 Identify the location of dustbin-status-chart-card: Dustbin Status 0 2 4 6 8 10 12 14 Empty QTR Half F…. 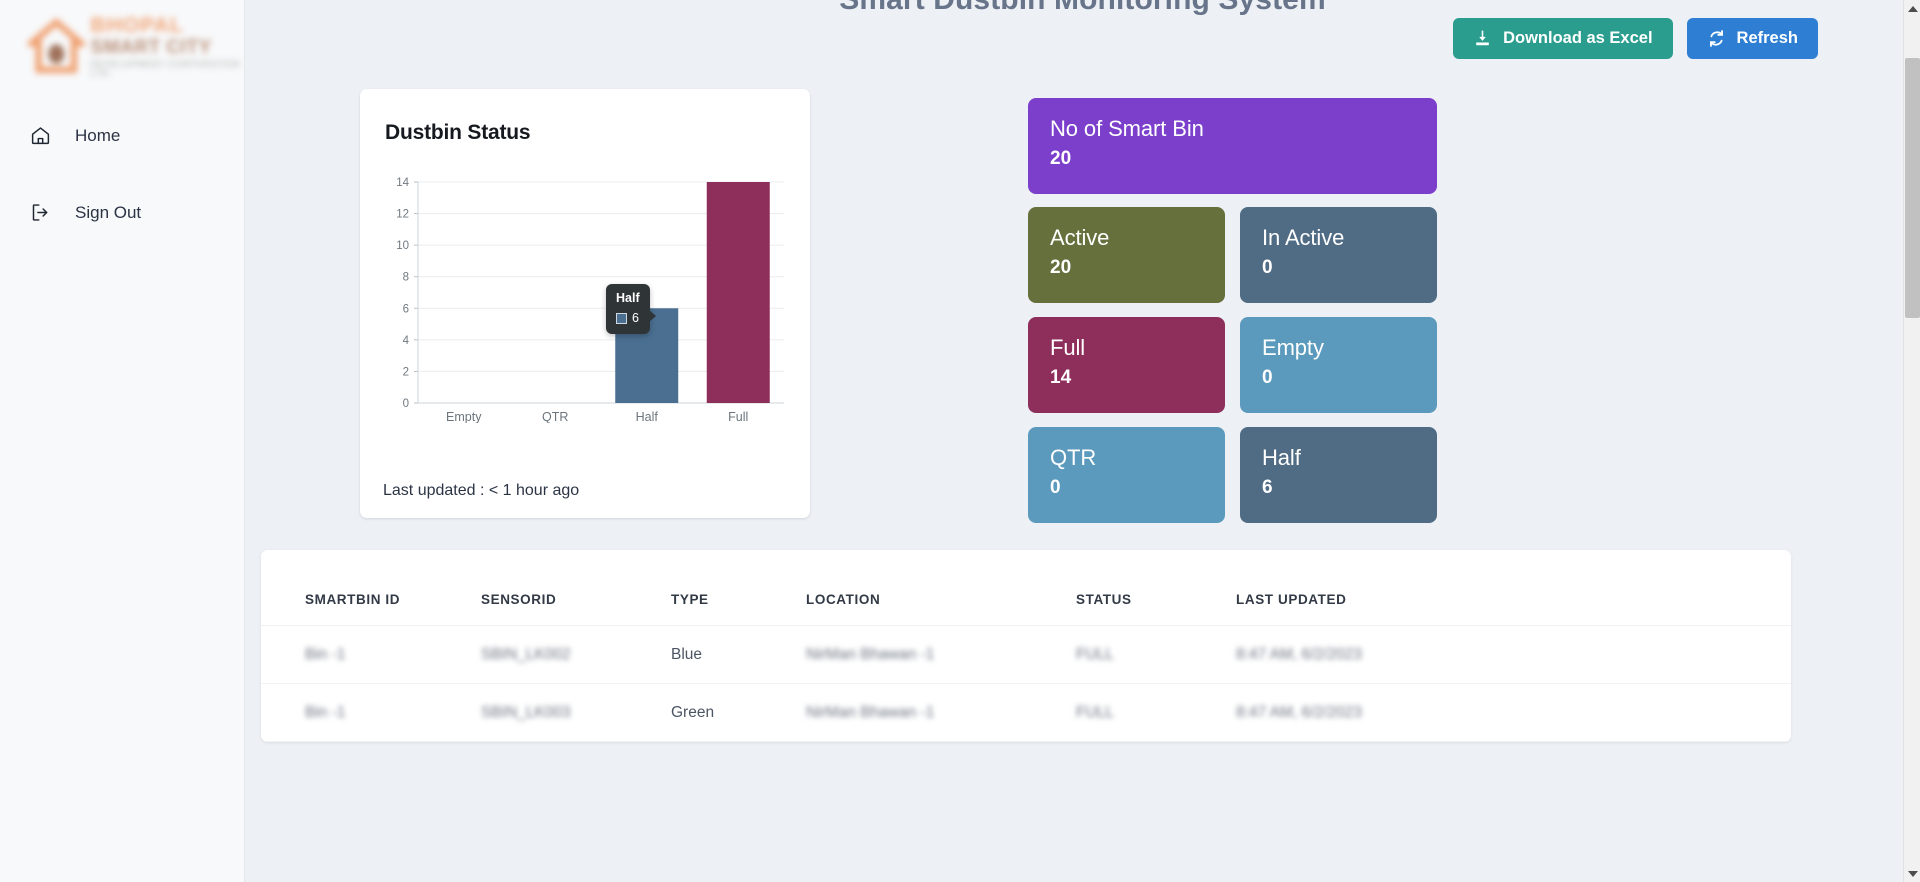
(585, 303).